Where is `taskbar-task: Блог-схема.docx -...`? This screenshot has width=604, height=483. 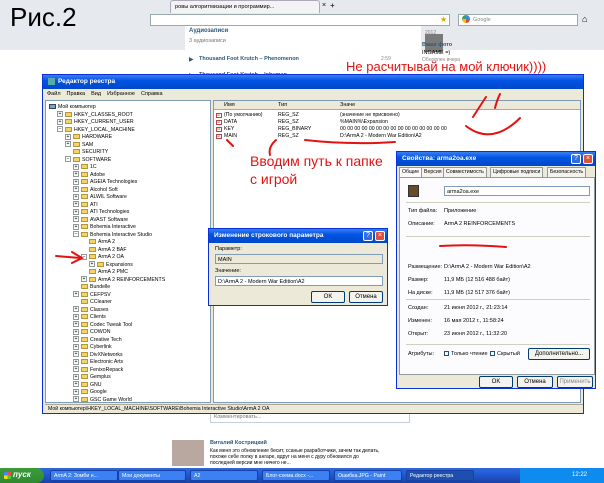
taskbar-task: Блог-схема.docx -... is located at coordinates (296, 475).